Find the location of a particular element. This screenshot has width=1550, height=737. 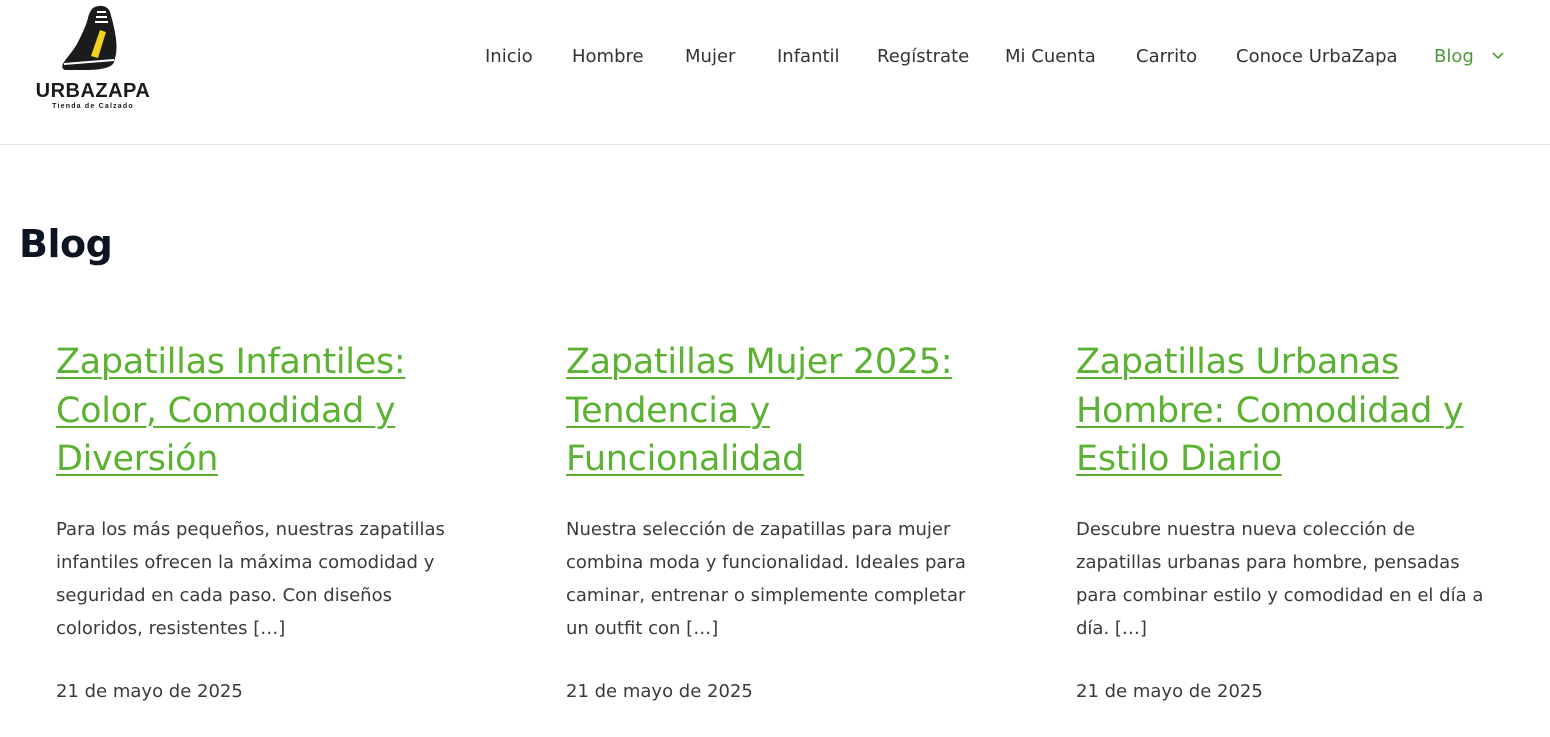

nav-item-registrate: Regístrate is located at coordinates (923, 58).